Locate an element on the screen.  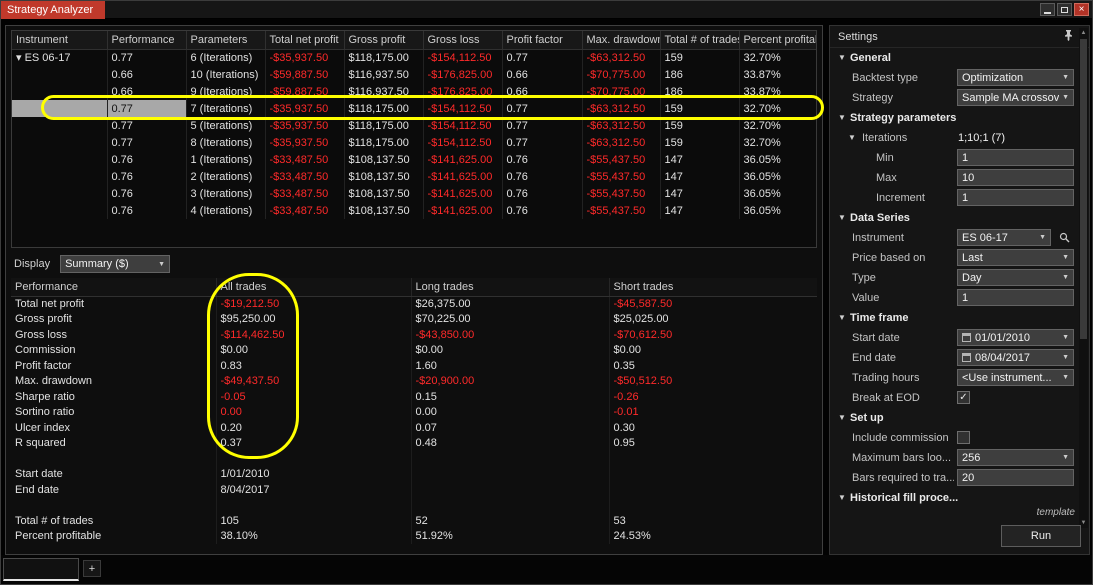
col-header-total-net-profit: Total net profit▲ is located at coordinates (305, 40).